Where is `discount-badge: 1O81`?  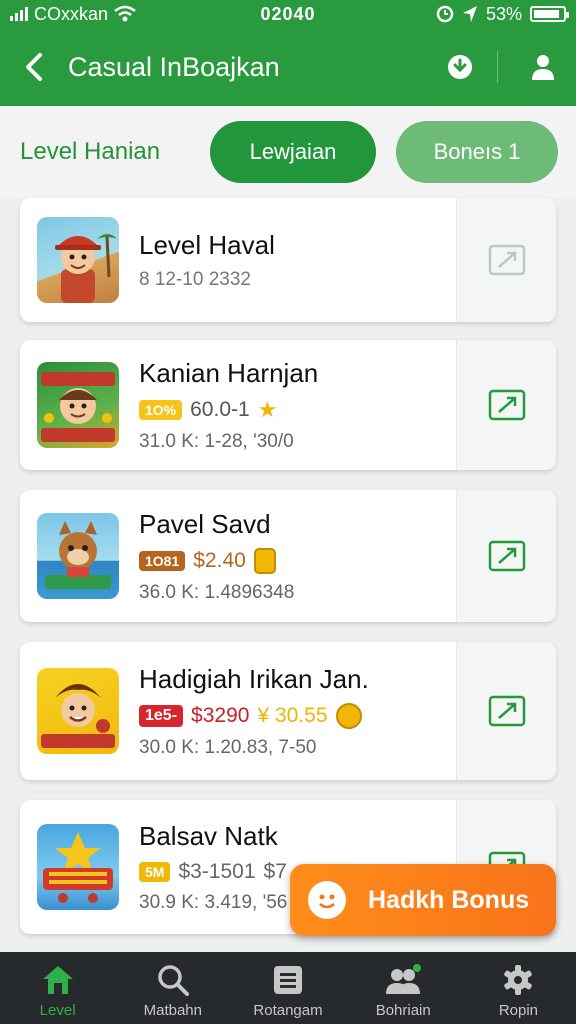 discount-badge: 1O81 is located at coordinates (162, 560).